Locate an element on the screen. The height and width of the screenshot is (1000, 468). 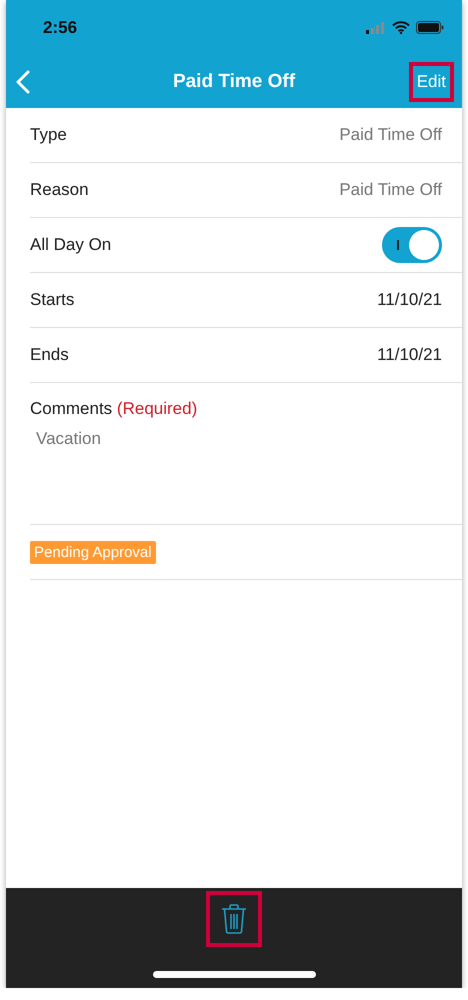
comments-field: Vacation is located at coordinates (68, 439).